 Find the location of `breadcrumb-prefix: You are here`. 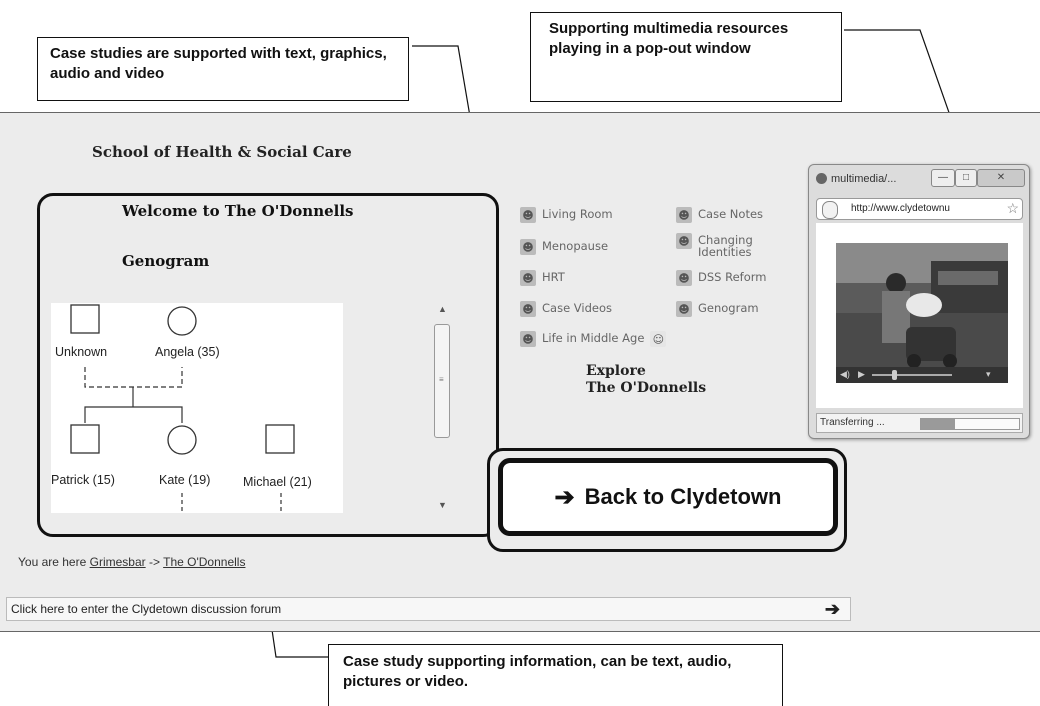

breadcrumb-prefix: You are here is located at coordinates (52, 562).